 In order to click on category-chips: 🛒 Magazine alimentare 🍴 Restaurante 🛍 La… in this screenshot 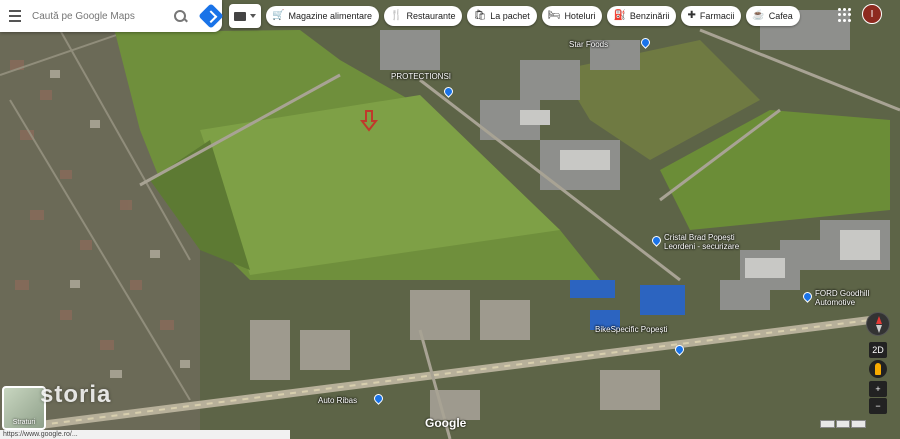, I will do `click(533, 16)`.